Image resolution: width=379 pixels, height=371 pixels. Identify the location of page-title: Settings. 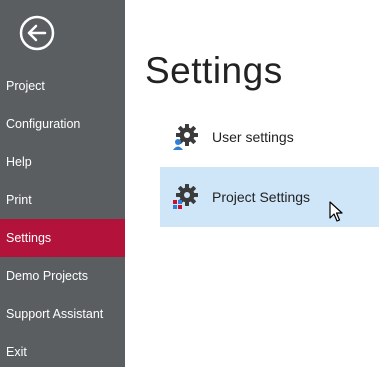
(214, 70).